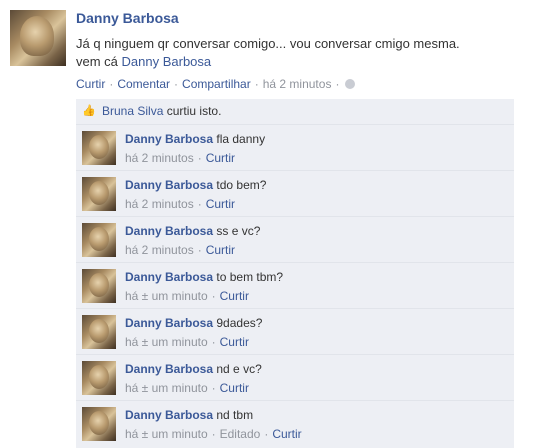  Describe the element at coordinates (350, 84) in the screenshot. I see `globe-icon` at that location.